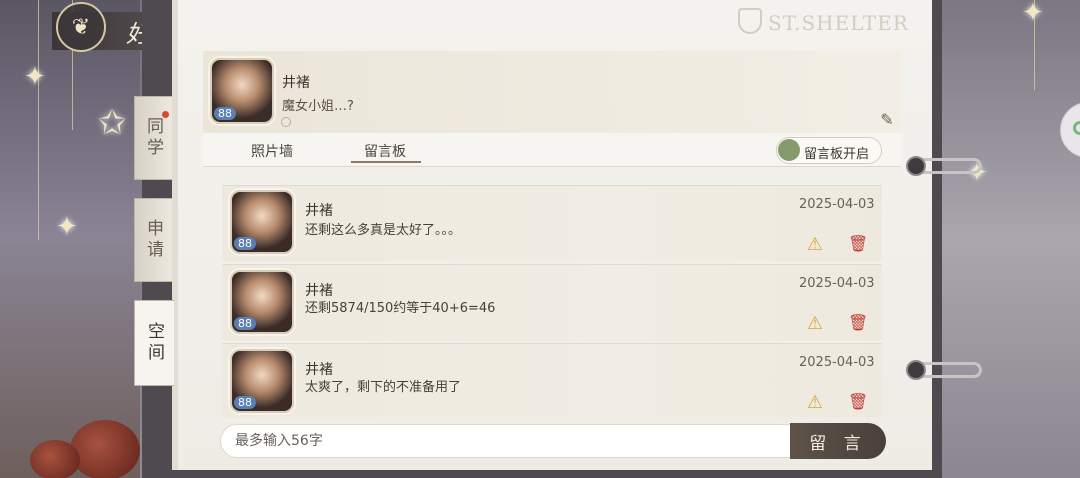 The height and width of the screenshot is (478, 1080). Describe the element at coordinates (112, 123) in the screenshot. I see `star-ornament-icon: ✩` at that location.